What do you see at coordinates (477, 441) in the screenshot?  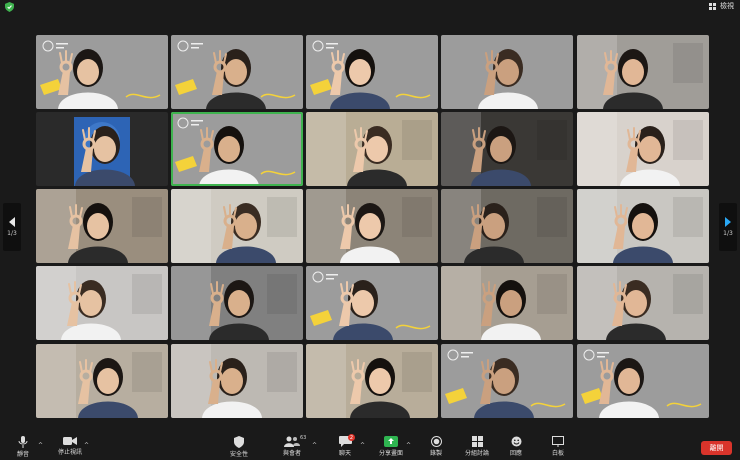 I see `breakout-rooms-icon` at bounding box center [477, 441].